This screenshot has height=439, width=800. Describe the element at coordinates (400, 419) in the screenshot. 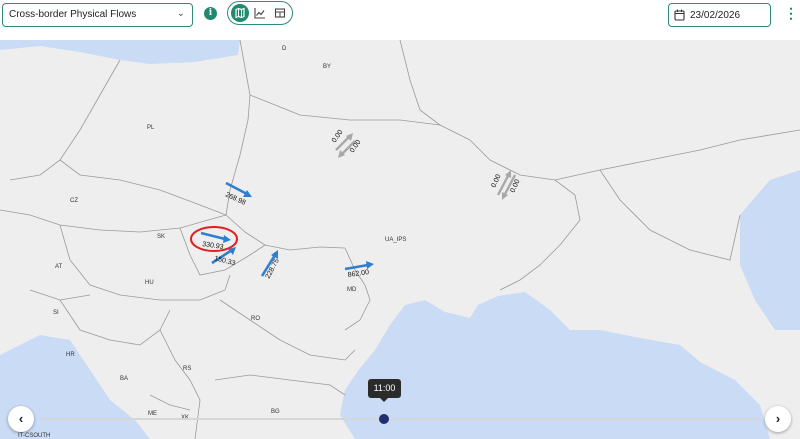

I see `timeline-track` at that location.